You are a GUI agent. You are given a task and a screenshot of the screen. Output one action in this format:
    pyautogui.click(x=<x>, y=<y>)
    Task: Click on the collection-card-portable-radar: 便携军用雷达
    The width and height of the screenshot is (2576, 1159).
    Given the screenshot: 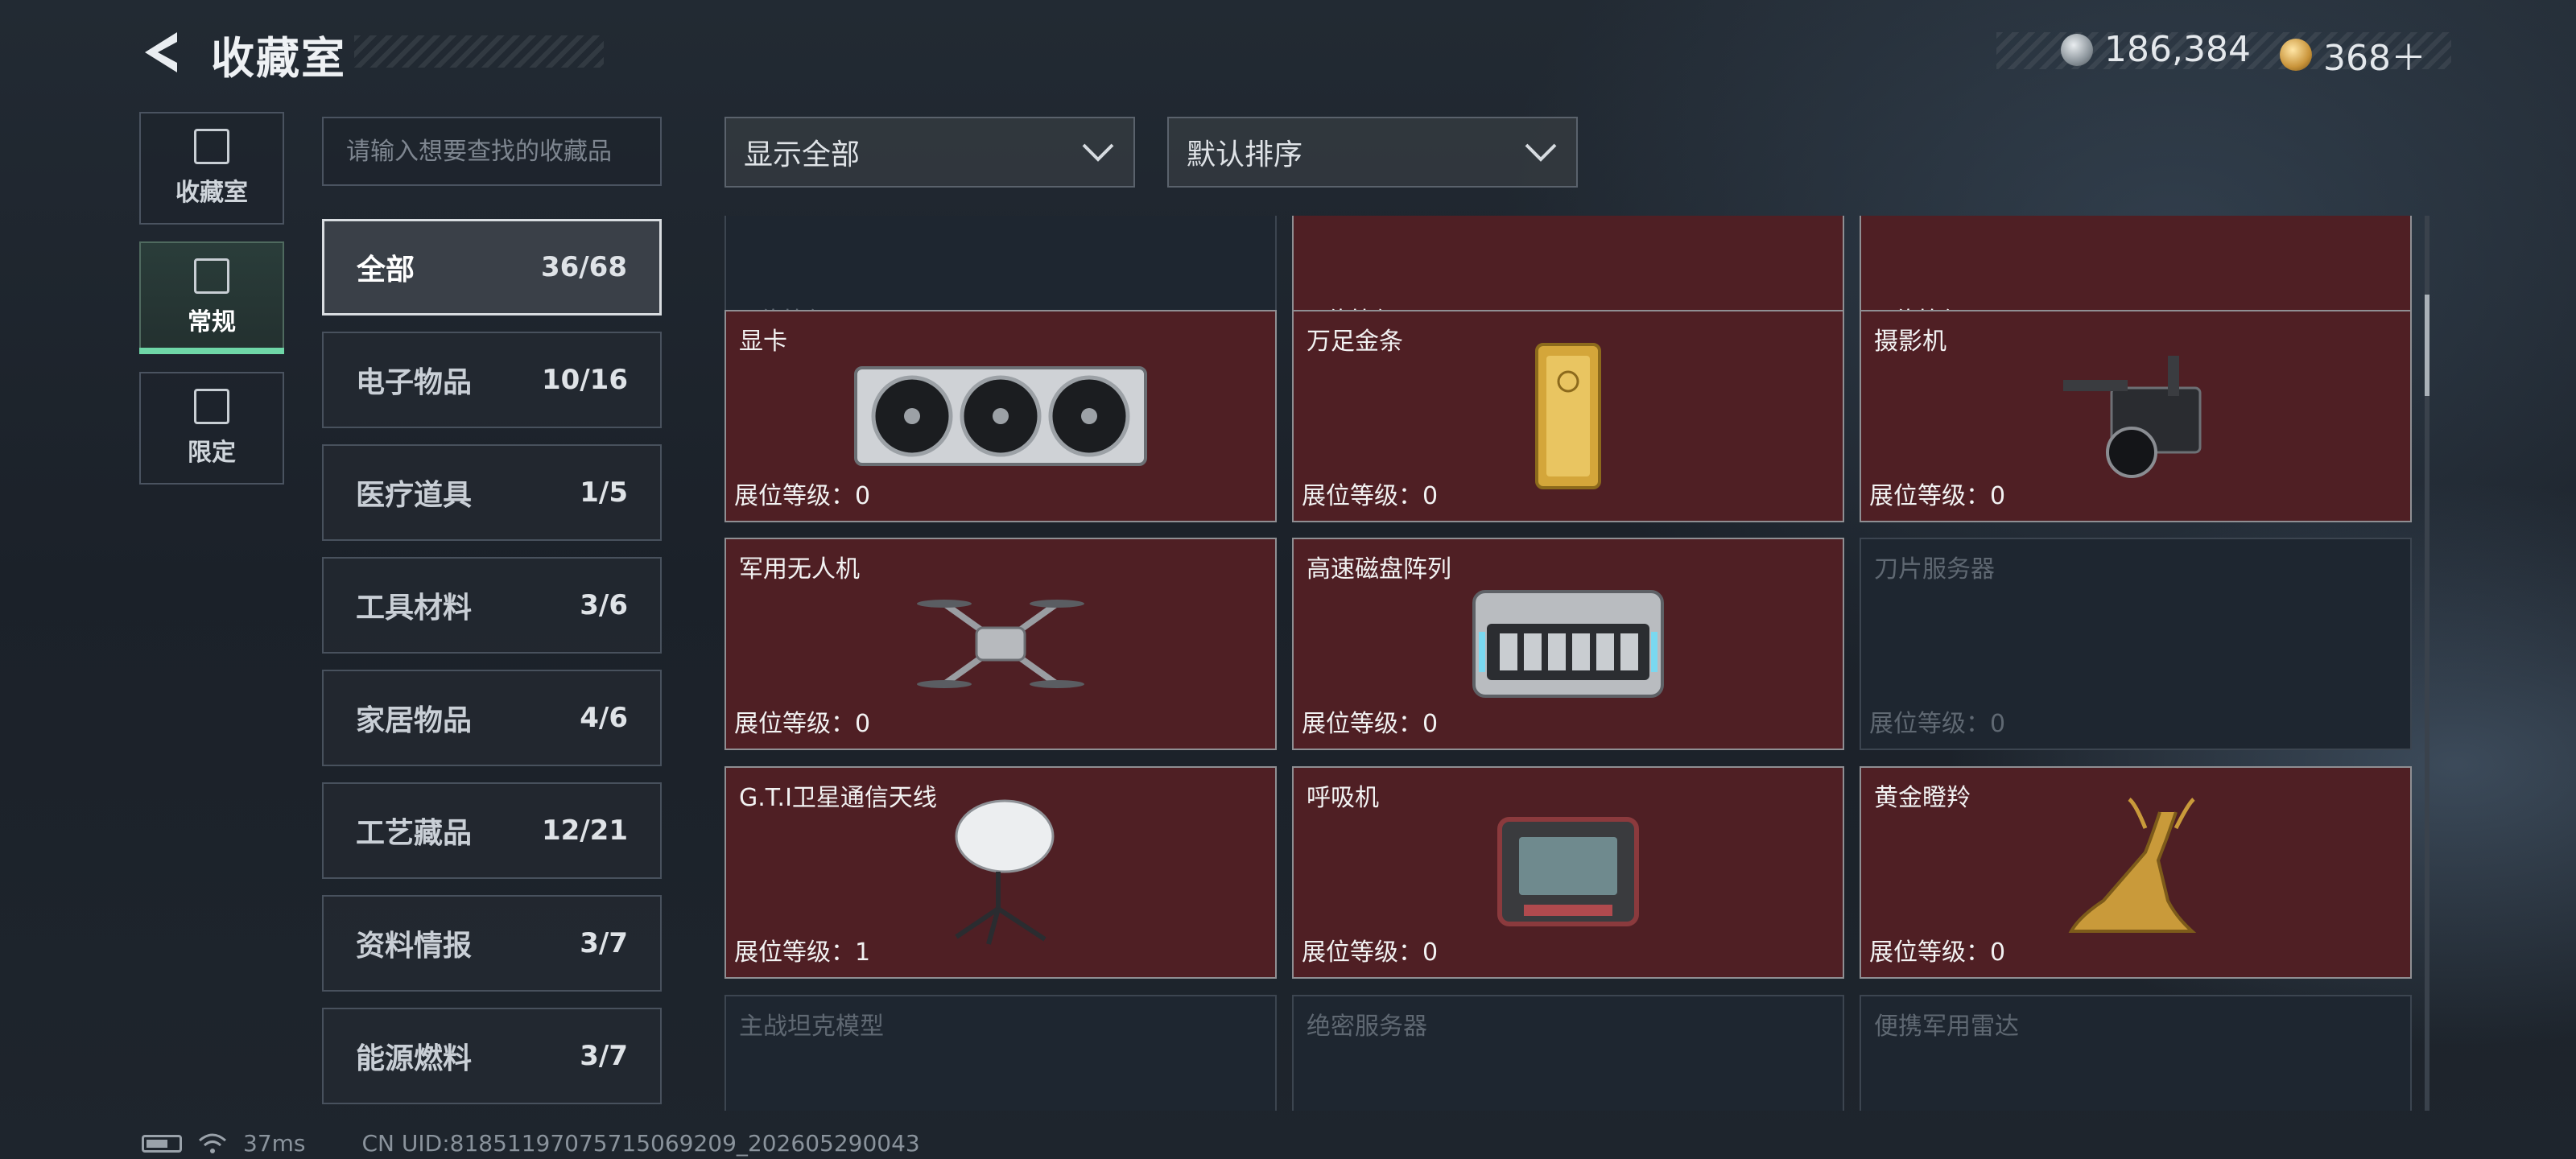 What is the action you would take?
    pyautogui.click(x=2136, y=1053)
    